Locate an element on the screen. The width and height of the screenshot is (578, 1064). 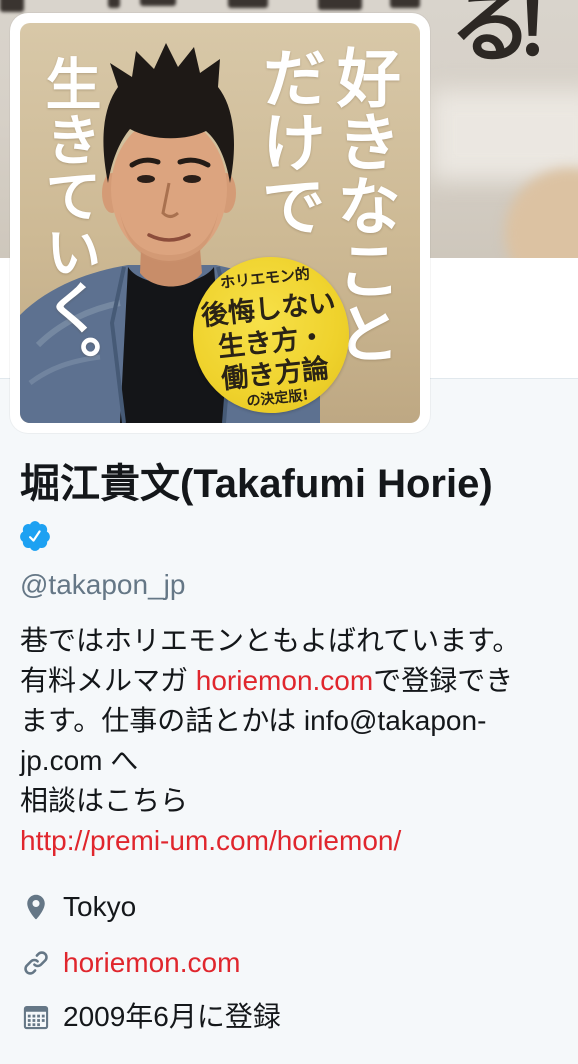
avatar-title-line: 生きていく。 is located at coordinates (68, 223).